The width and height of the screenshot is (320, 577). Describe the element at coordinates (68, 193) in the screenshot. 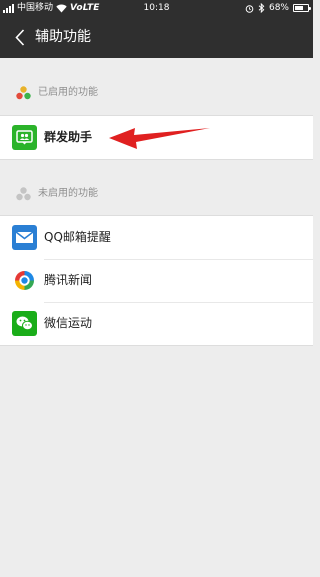

I see `disabled-section-label: 未启用的功能` at that location.